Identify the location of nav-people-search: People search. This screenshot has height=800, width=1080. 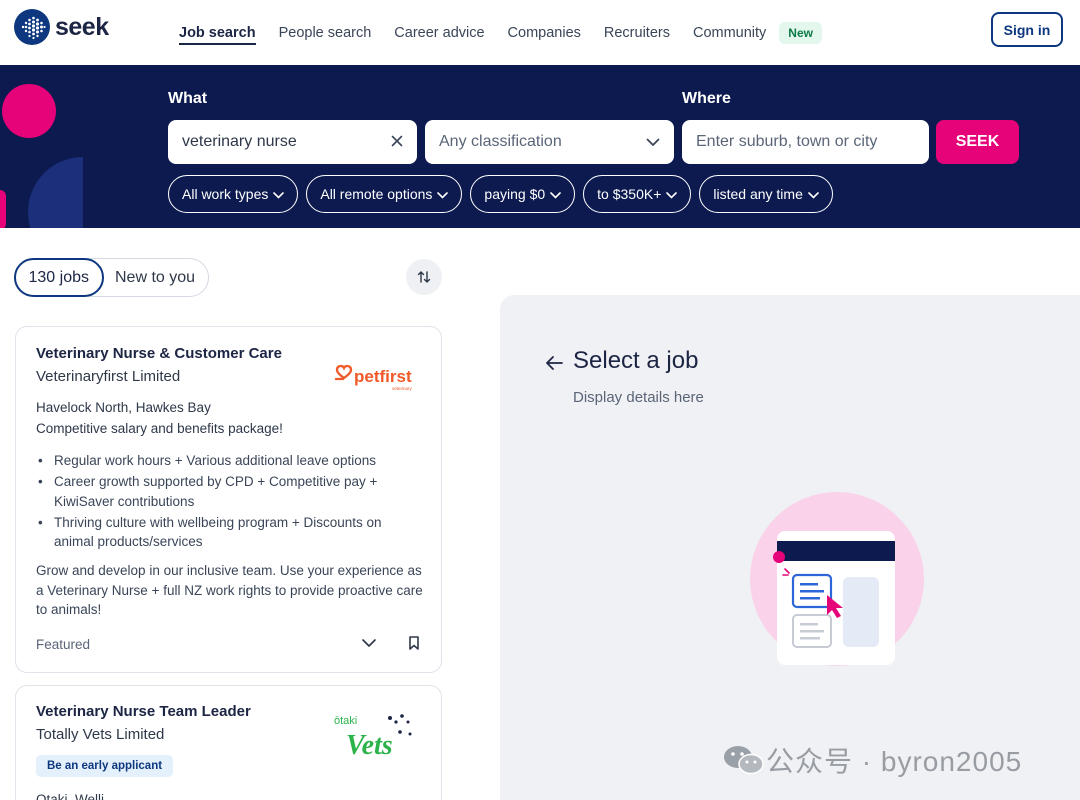
(325, 32).